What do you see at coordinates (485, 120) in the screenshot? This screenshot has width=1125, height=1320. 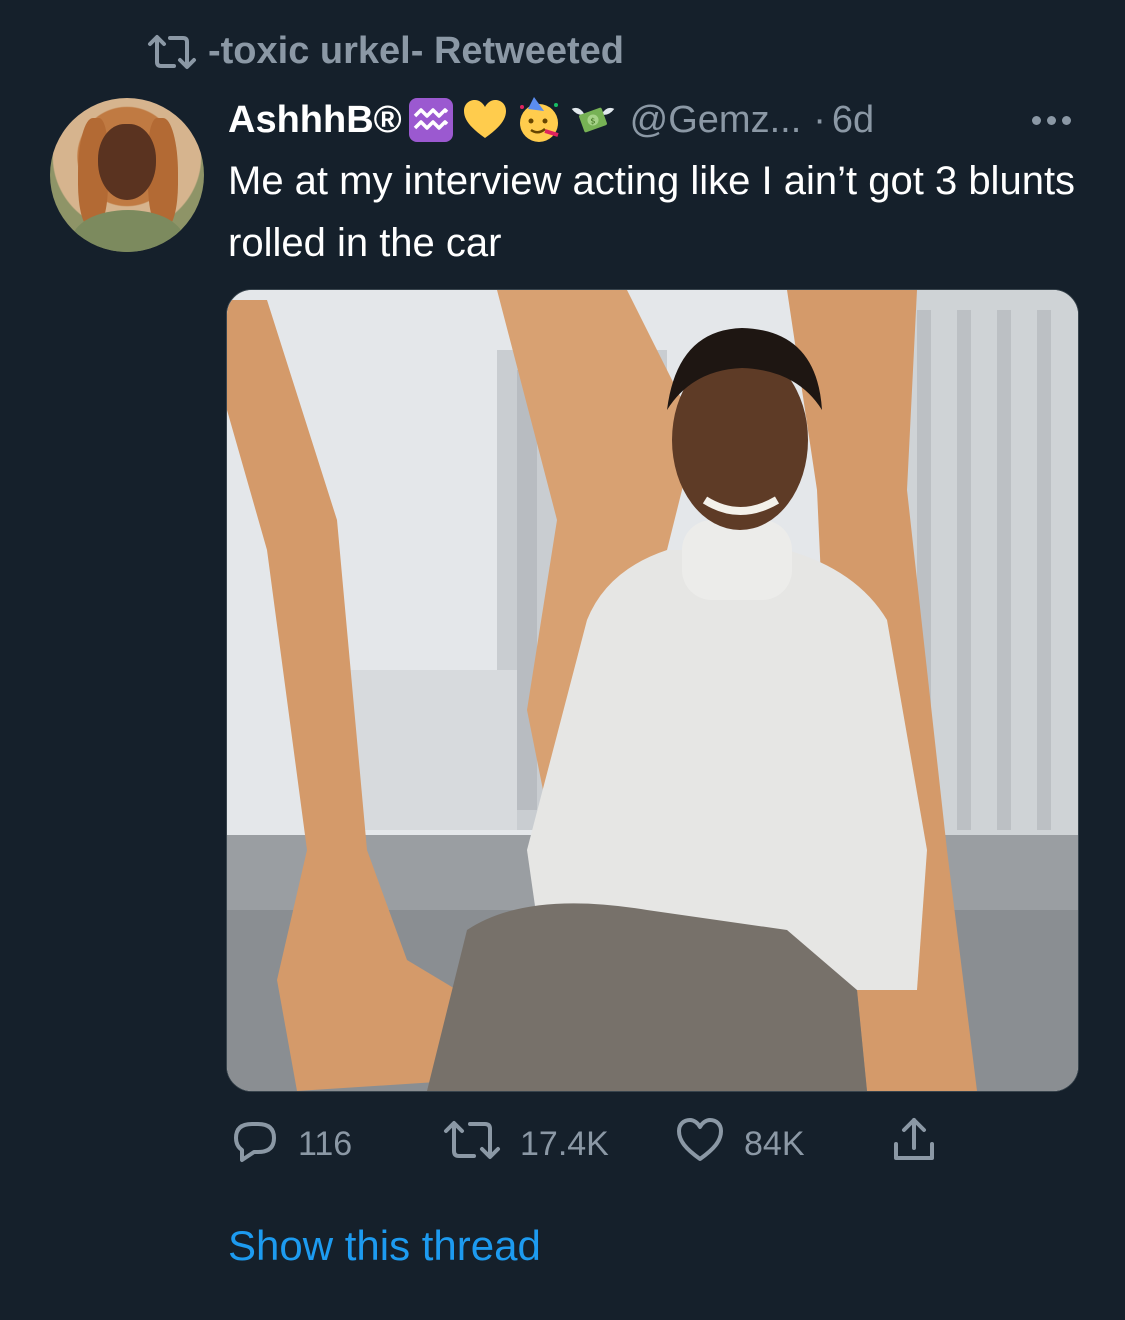 I see `yellow-heart-icon` at bounding box center [485, 120].